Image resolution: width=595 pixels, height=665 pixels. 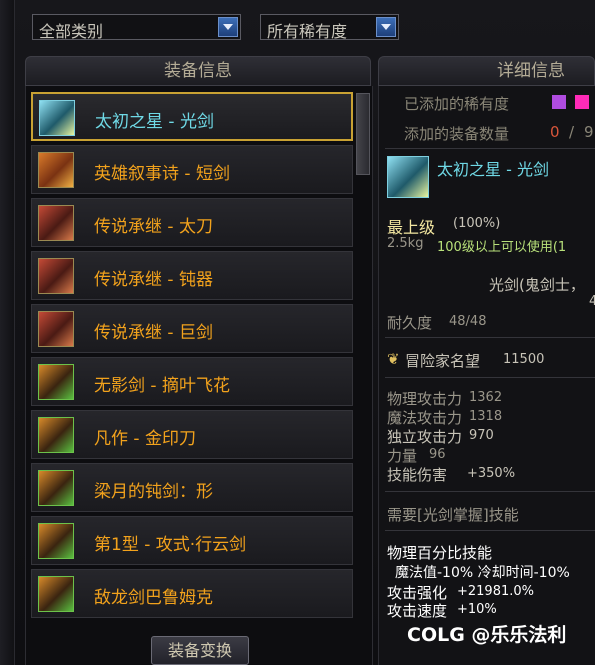 I want to click on dragon-sword-icon, so click(x=56, y=594).